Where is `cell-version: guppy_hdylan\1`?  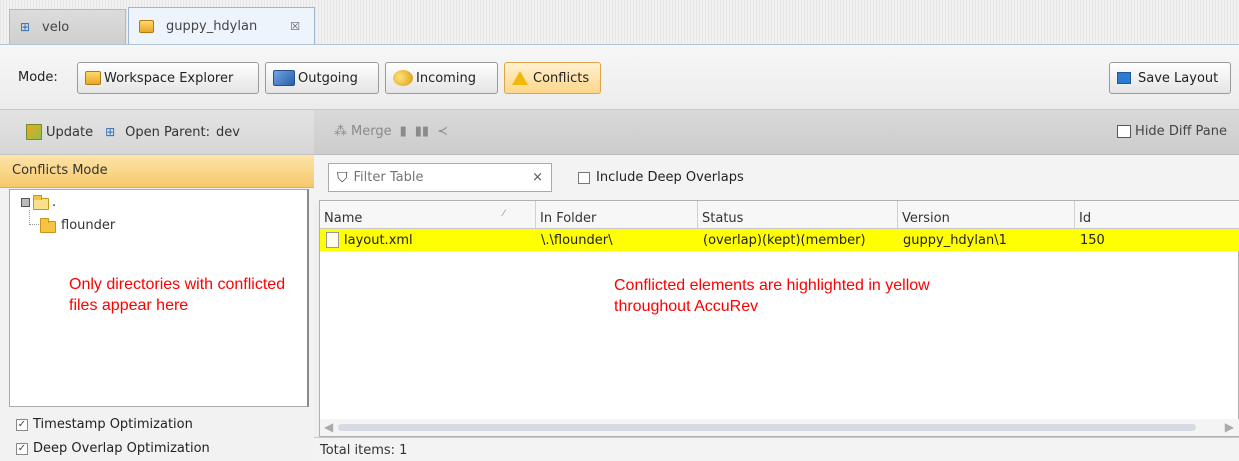
cell-version: guppy_hdylan\1 is located at coordinates (955, 240).